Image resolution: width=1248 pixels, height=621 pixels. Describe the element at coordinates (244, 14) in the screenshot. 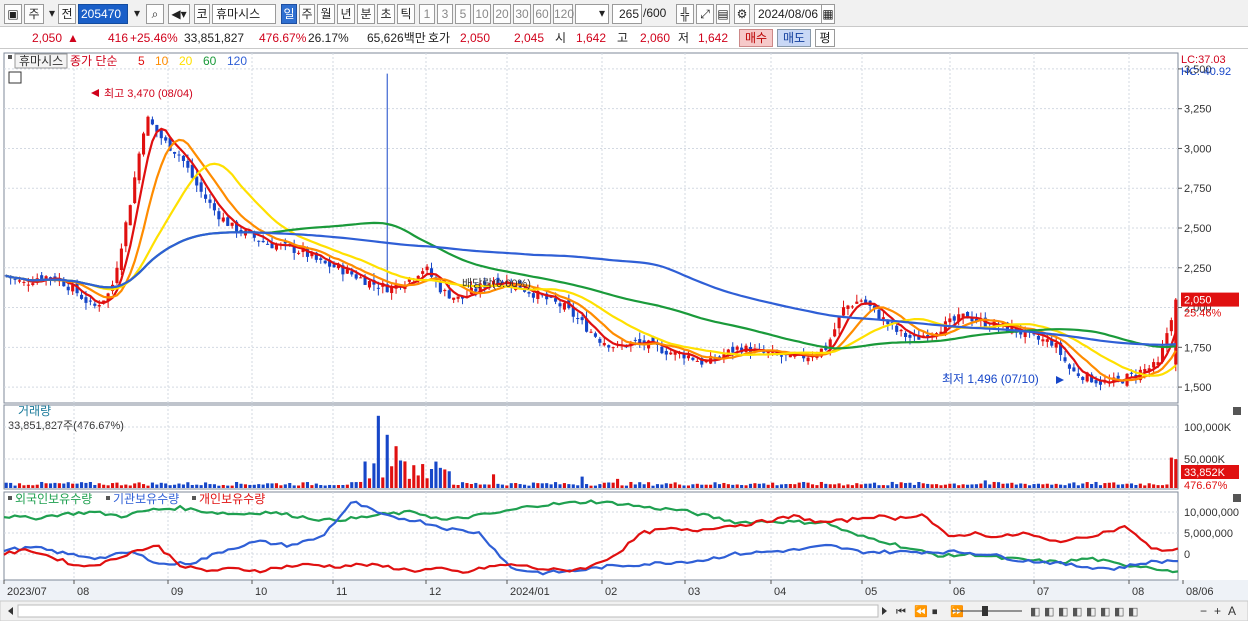

I see `stock-name-field: 휴마시스` at that location.